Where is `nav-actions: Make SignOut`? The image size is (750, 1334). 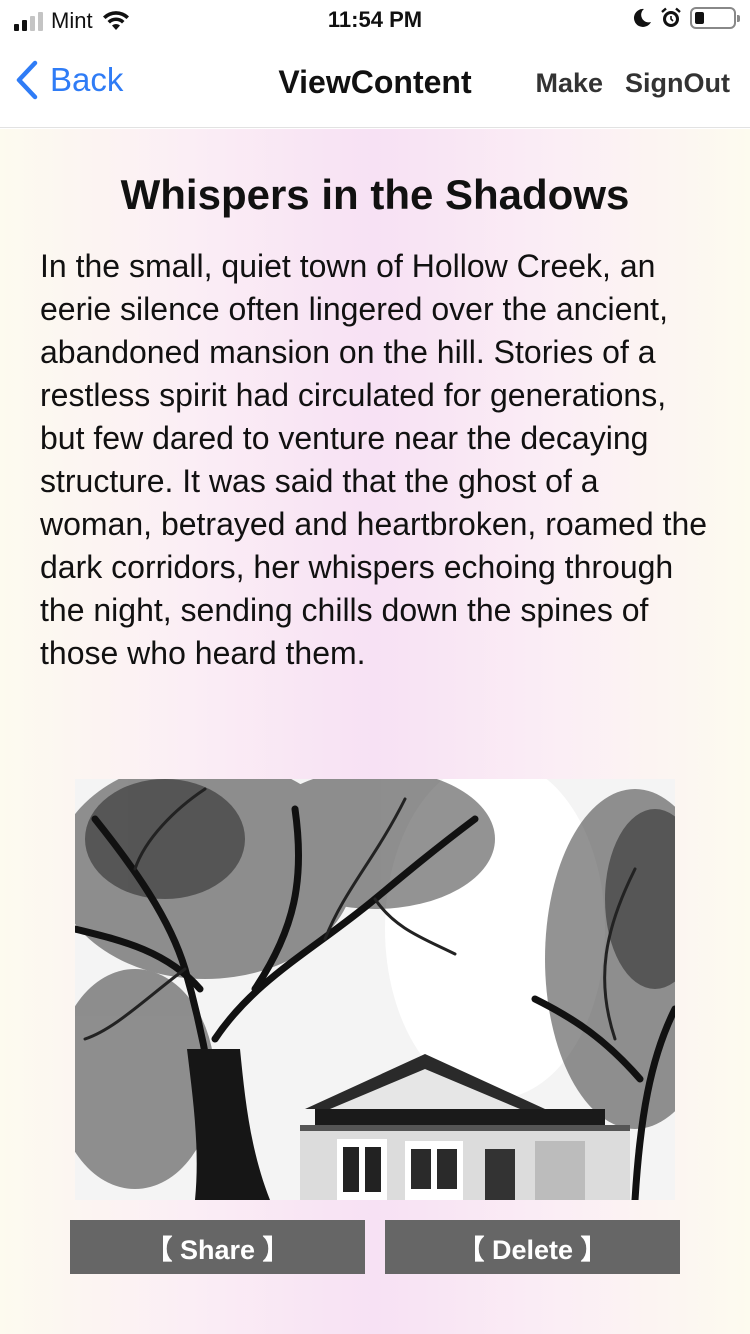
nav-actions: Make SignOut is located at coordinates (632, 83).